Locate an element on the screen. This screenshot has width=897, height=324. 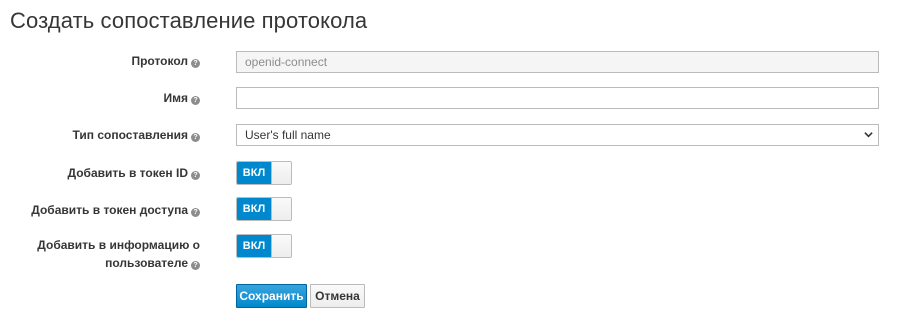
mapper-type-selected: User's full name is located at coordinates (288, 135).